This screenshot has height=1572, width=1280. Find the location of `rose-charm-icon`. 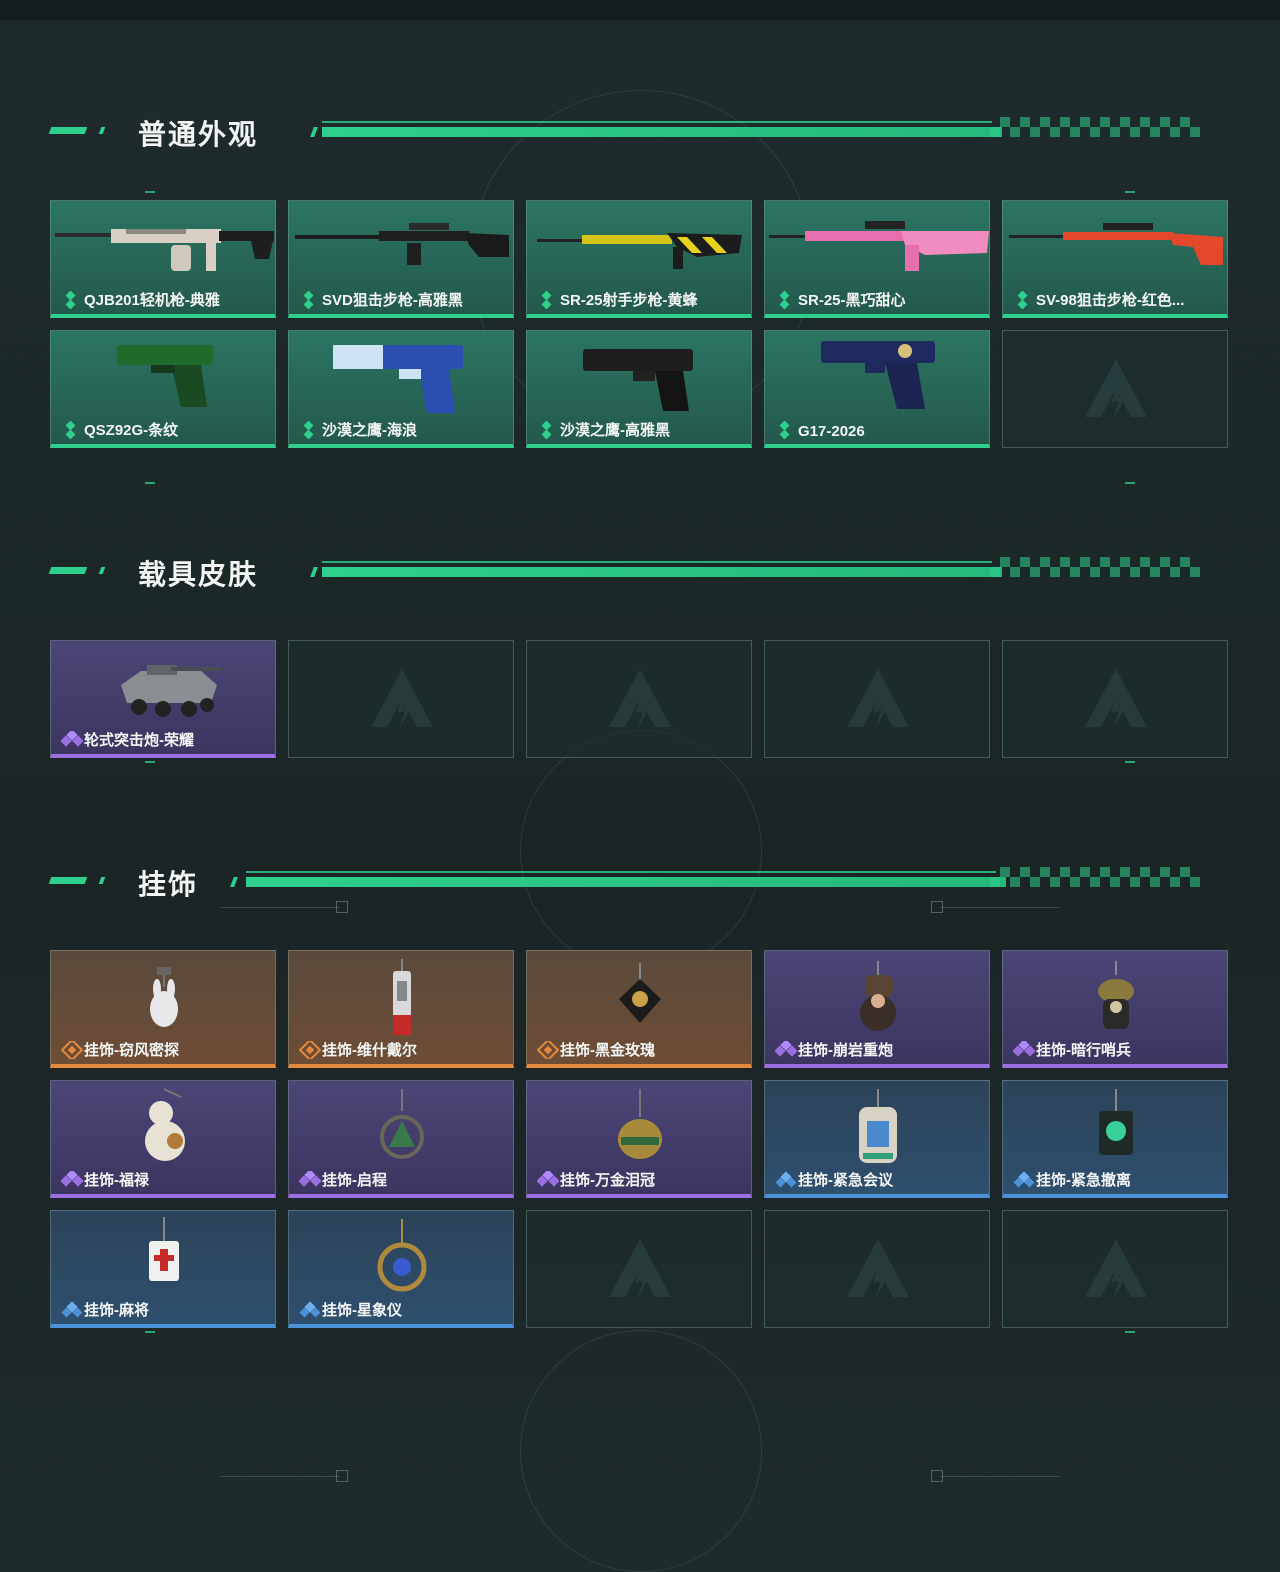

rose-charm-icon is located at coordinates (640, 993).